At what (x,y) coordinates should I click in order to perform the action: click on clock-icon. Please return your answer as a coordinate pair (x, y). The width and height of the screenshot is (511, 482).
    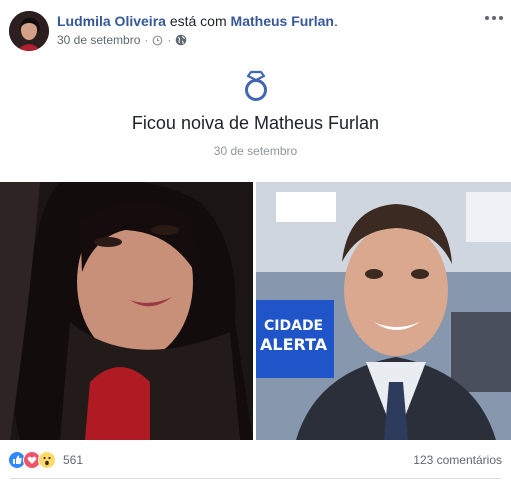
    Looking at the image, I should click on (157, 40).